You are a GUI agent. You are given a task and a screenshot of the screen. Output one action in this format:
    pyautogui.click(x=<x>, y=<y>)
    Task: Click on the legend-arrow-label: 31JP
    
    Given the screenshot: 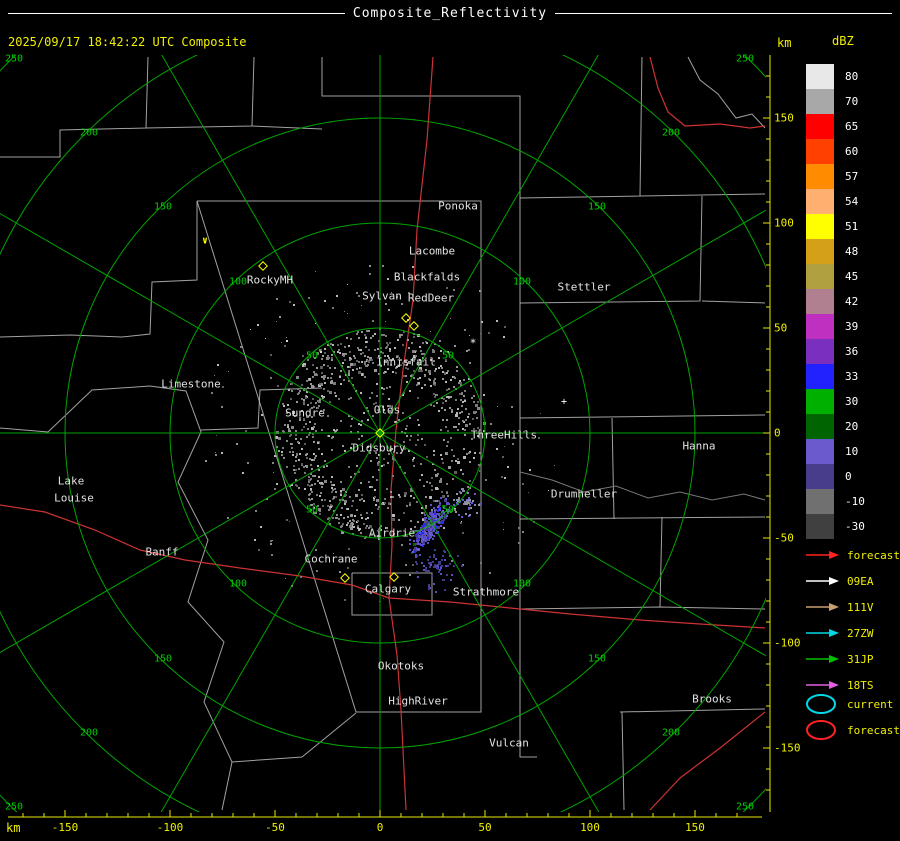 What is the action you would take?
    pyautogui.click(x=860, y=659)
    